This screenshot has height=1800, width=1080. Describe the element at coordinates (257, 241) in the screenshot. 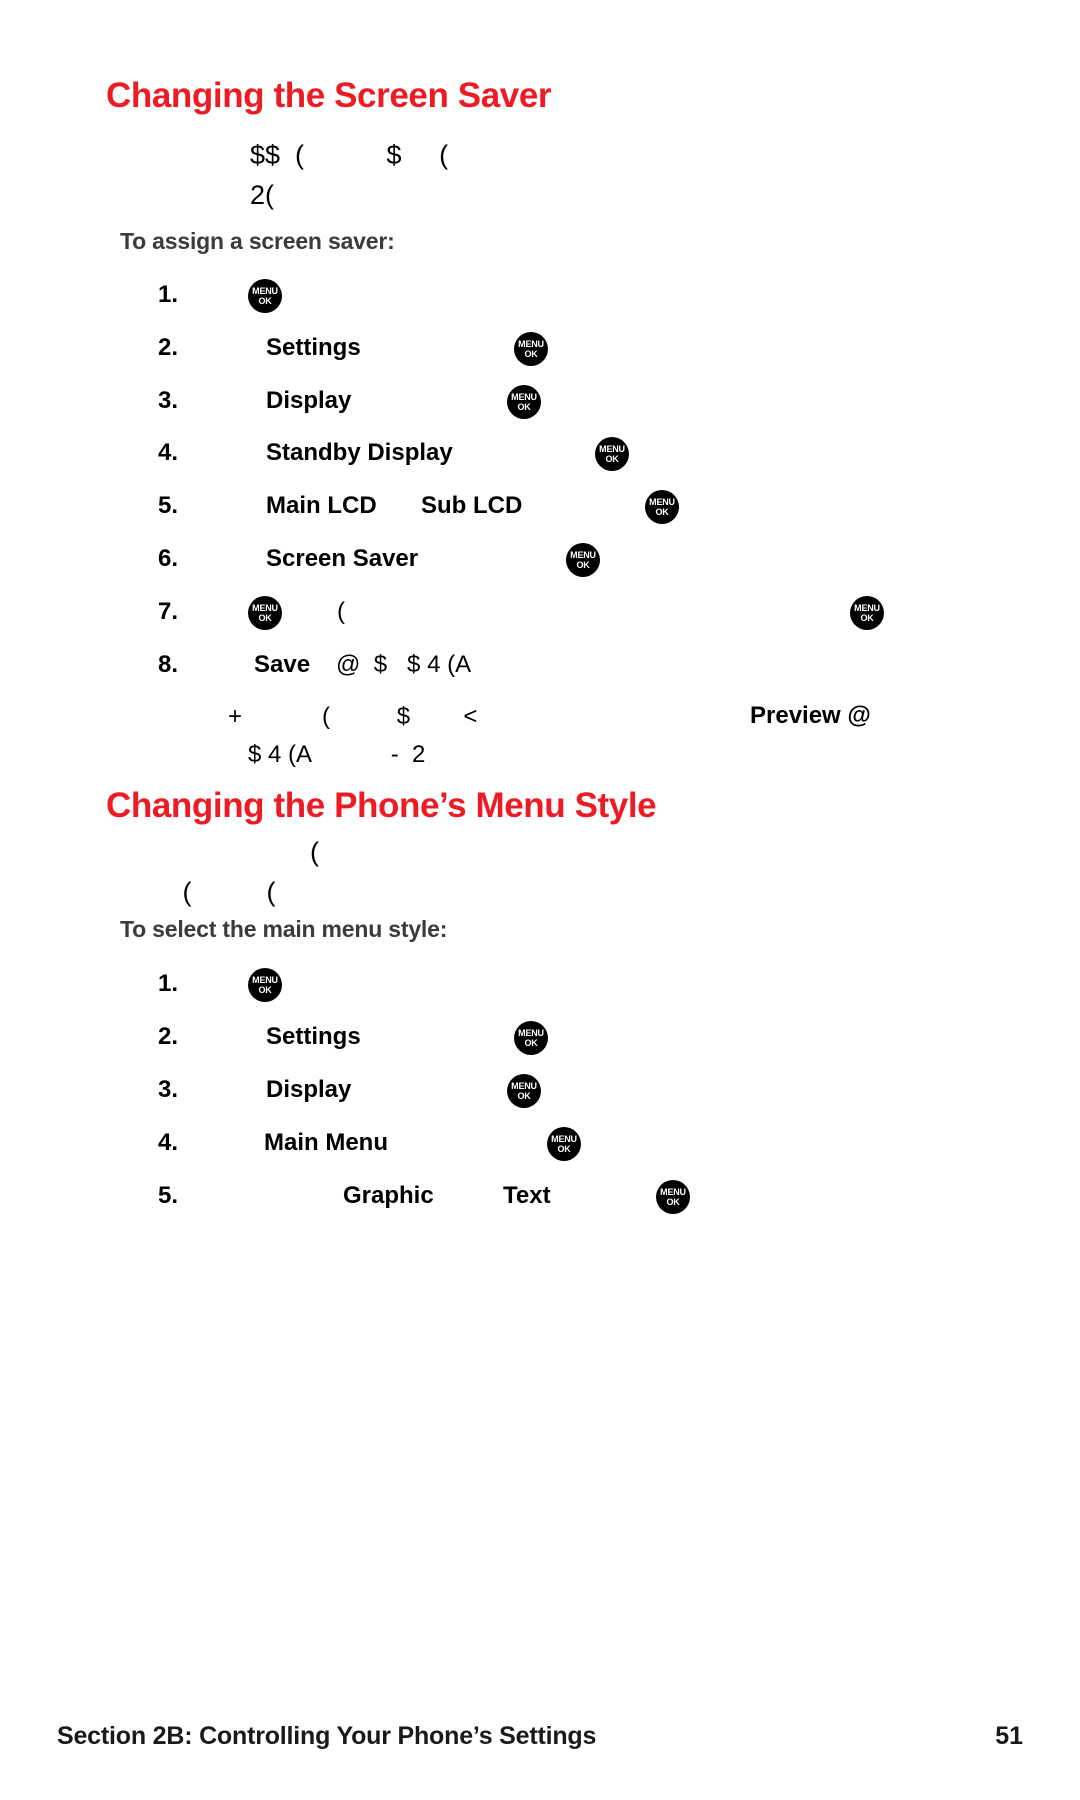

I see `lead-in-assign-screen-saver: To assign a screen saver:` at that location.